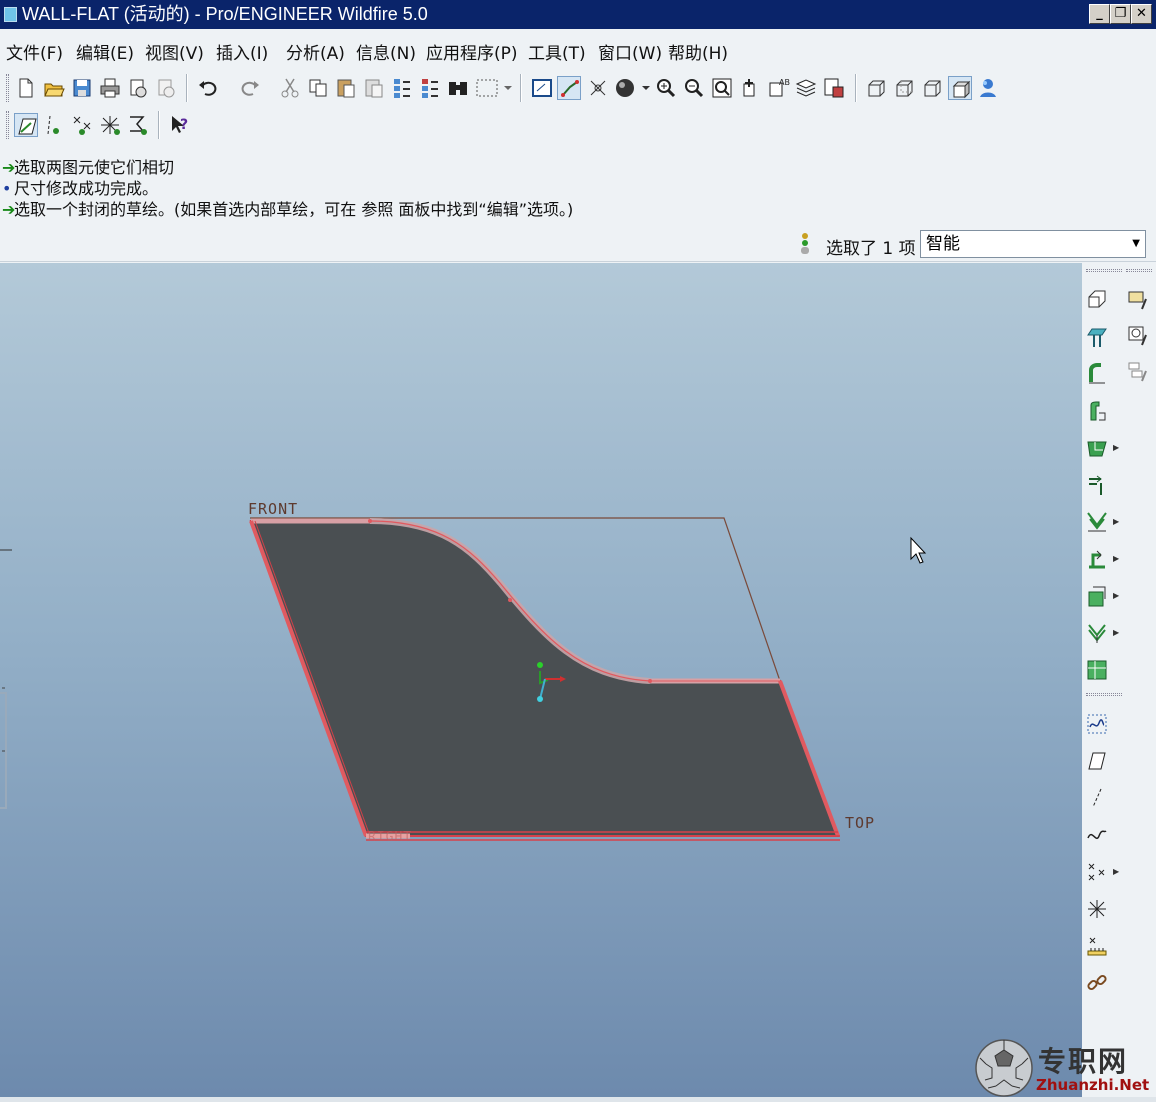 This screenshot has height=1102, width=1156. Describe the element at coordinates (542, 88) in the screenshot. I see `plane-display-icon` at that location.